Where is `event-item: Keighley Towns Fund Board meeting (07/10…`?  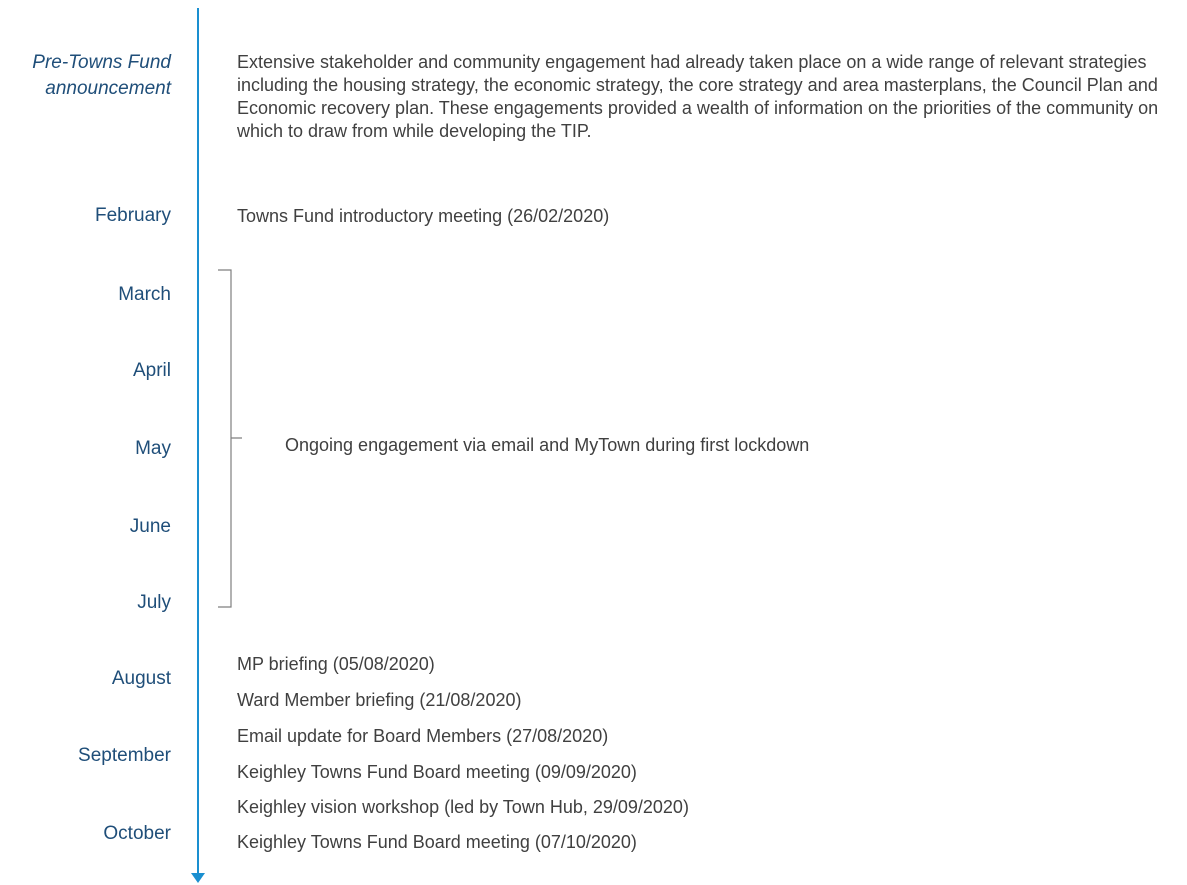 event-item: Keighley Towns Fund Board meeting (07/10… is located at coordinates (437, 842).